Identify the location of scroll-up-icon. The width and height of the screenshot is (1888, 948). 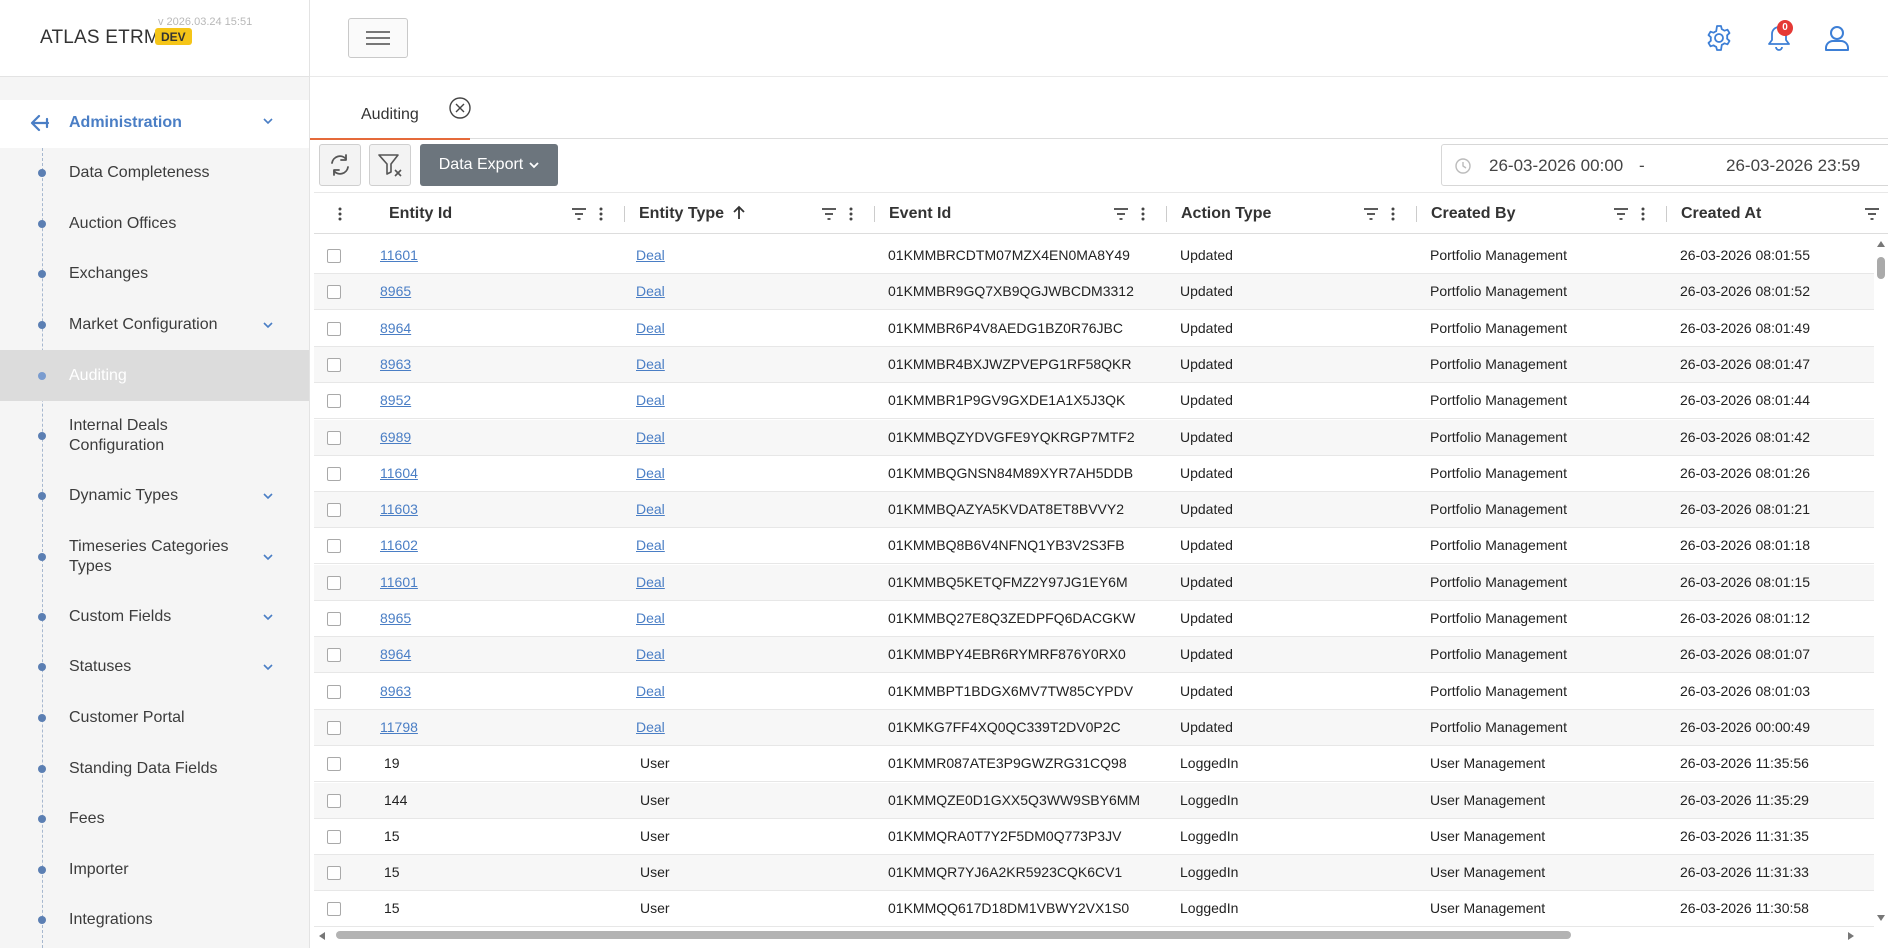
(1881, 244).